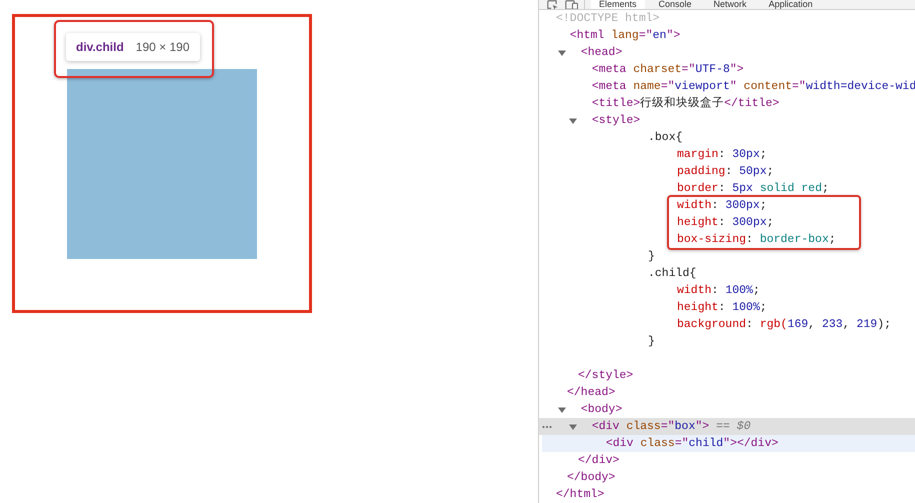 This screenshot has height=503, width=915. What do you see at coordinates (617, 4) in the screenshot?
I see `devtools-tab: Elements` at bounding box center [617, 4].